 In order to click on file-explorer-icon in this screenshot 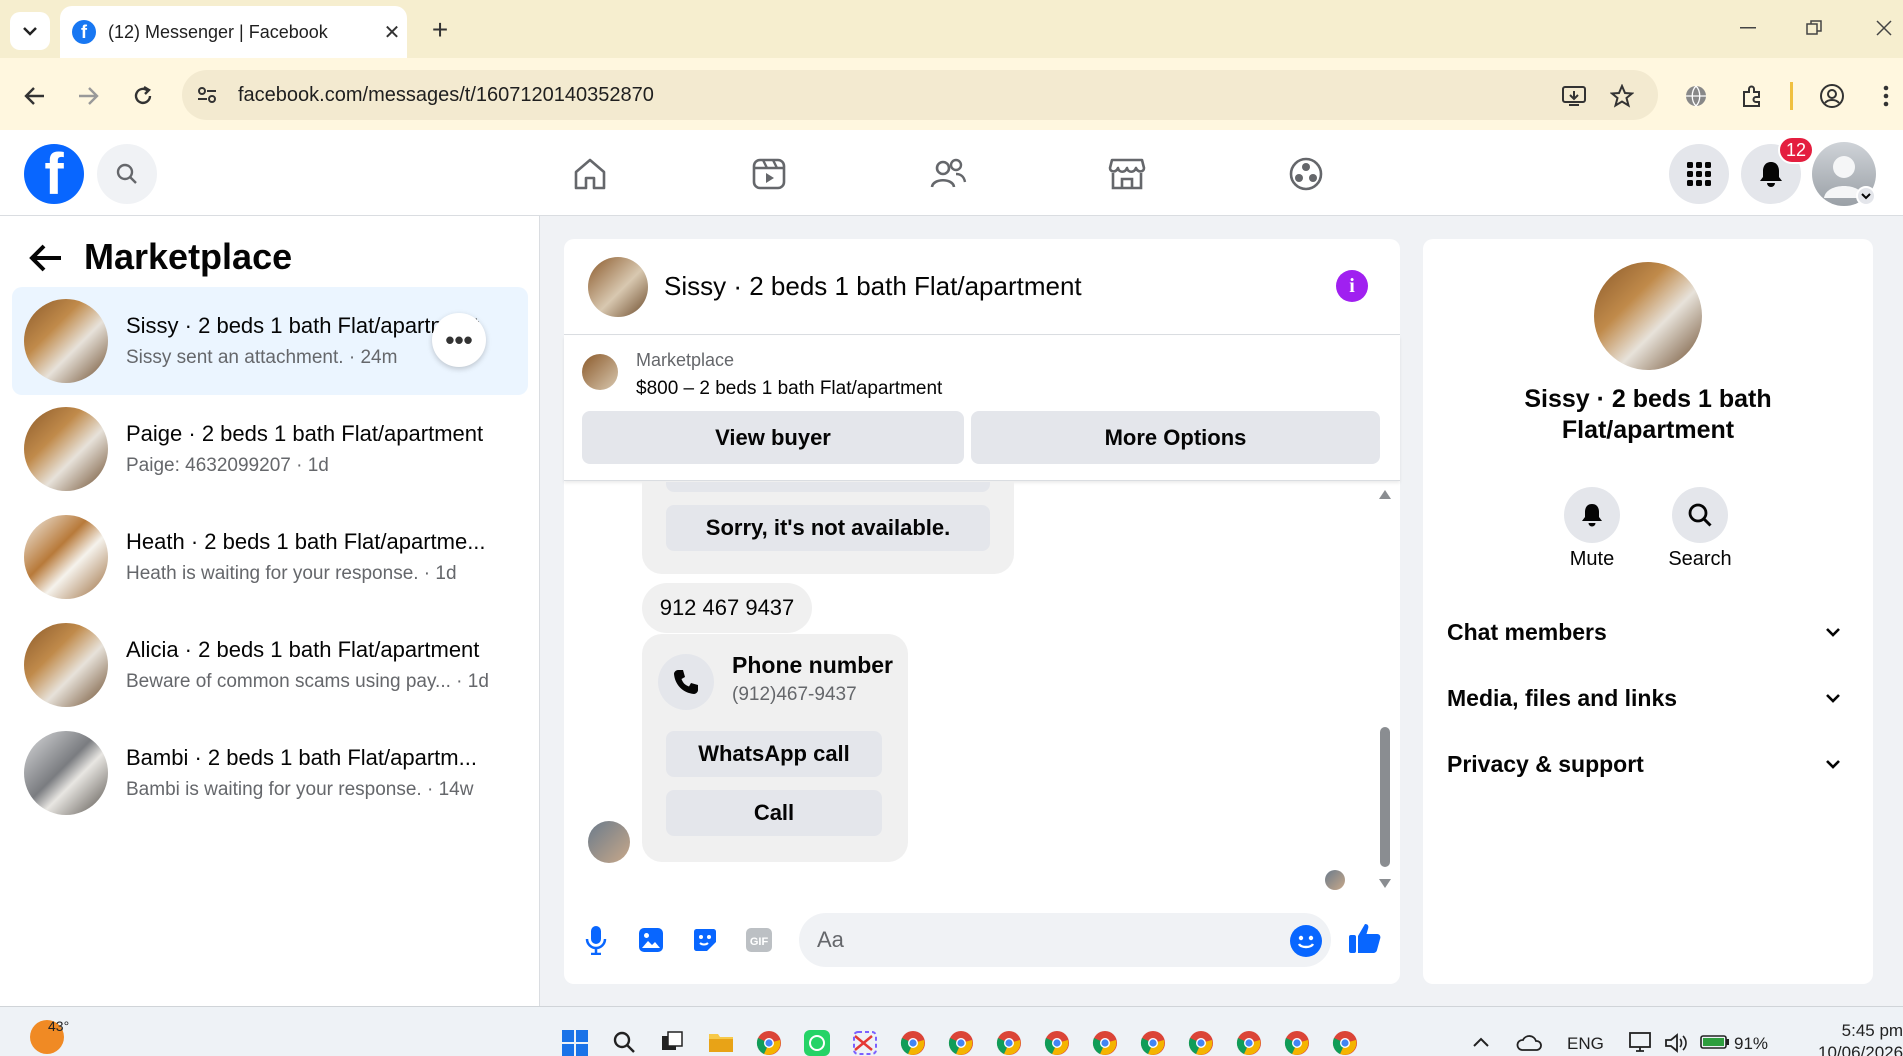, I will do `click(722, 1043)`.